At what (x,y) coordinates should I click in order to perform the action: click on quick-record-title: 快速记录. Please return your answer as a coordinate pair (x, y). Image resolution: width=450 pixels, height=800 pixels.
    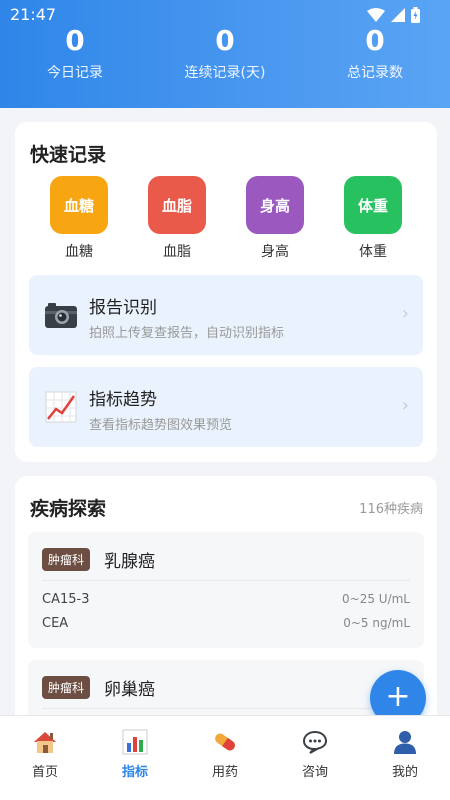
    Looking at the image, I should click on (68, 155).